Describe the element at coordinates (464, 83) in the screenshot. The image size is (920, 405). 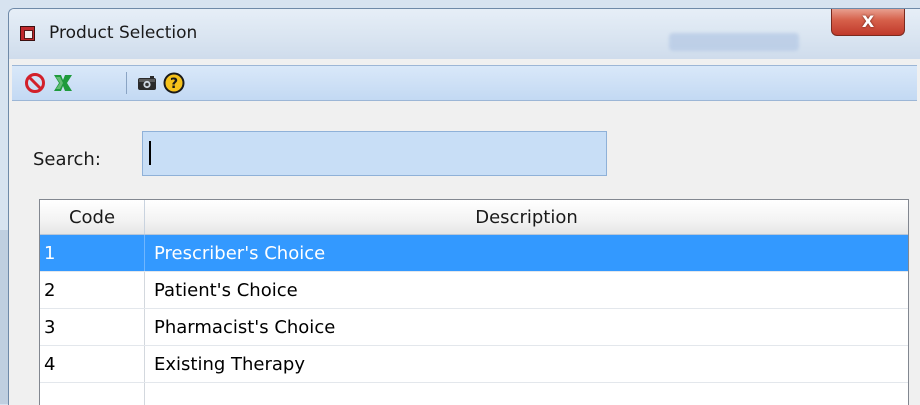
I see `toolbar: ?` at that location.